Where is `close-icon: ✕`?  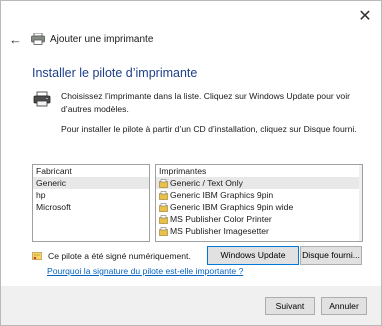 close-icon: ✕ is located at coordinates (365, 16).